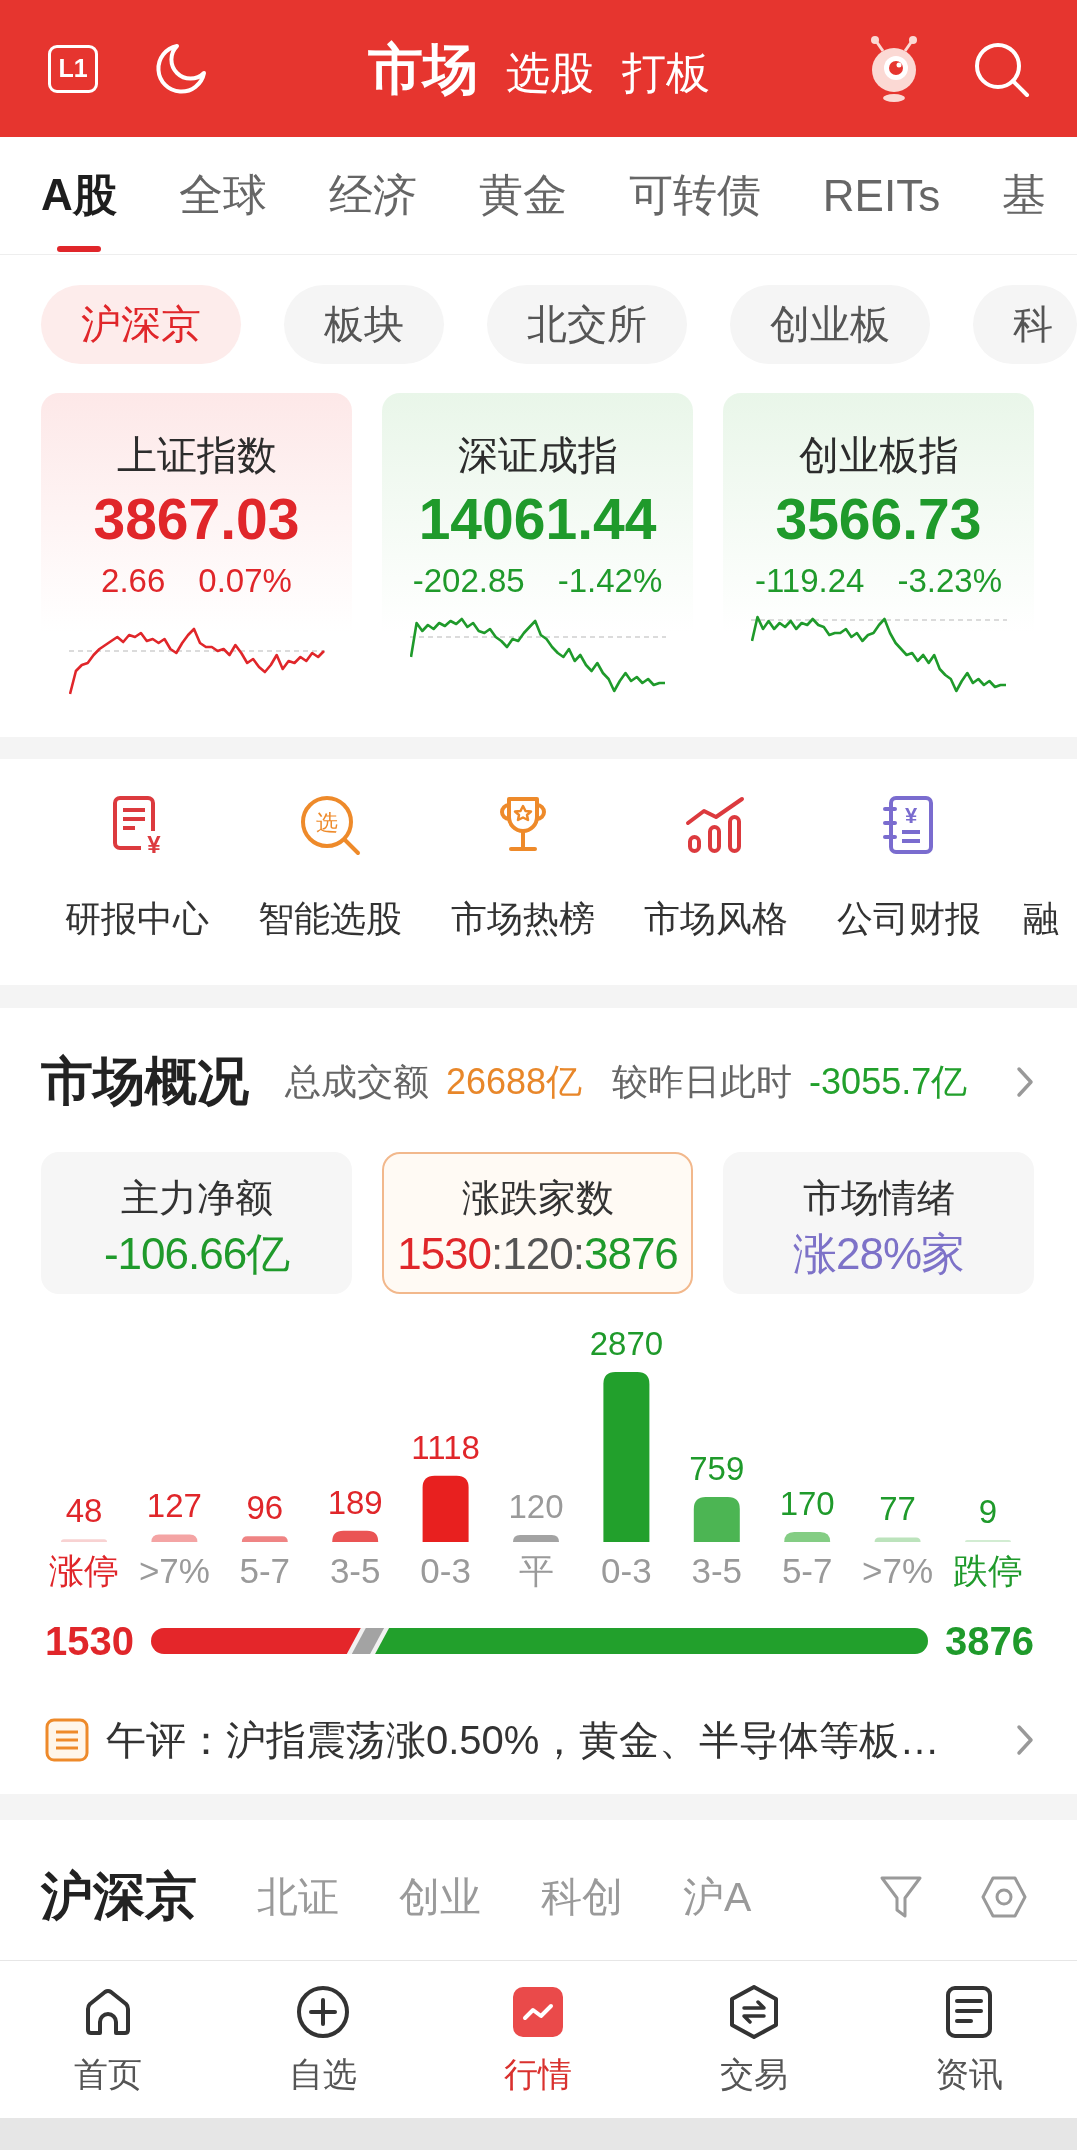 The height and width of the screenshot is (2150, 1077). What do you see at coordinates (626, 1343) in the screenshot?
I see `value-label: 2870` at bounding box center [626, 1343].